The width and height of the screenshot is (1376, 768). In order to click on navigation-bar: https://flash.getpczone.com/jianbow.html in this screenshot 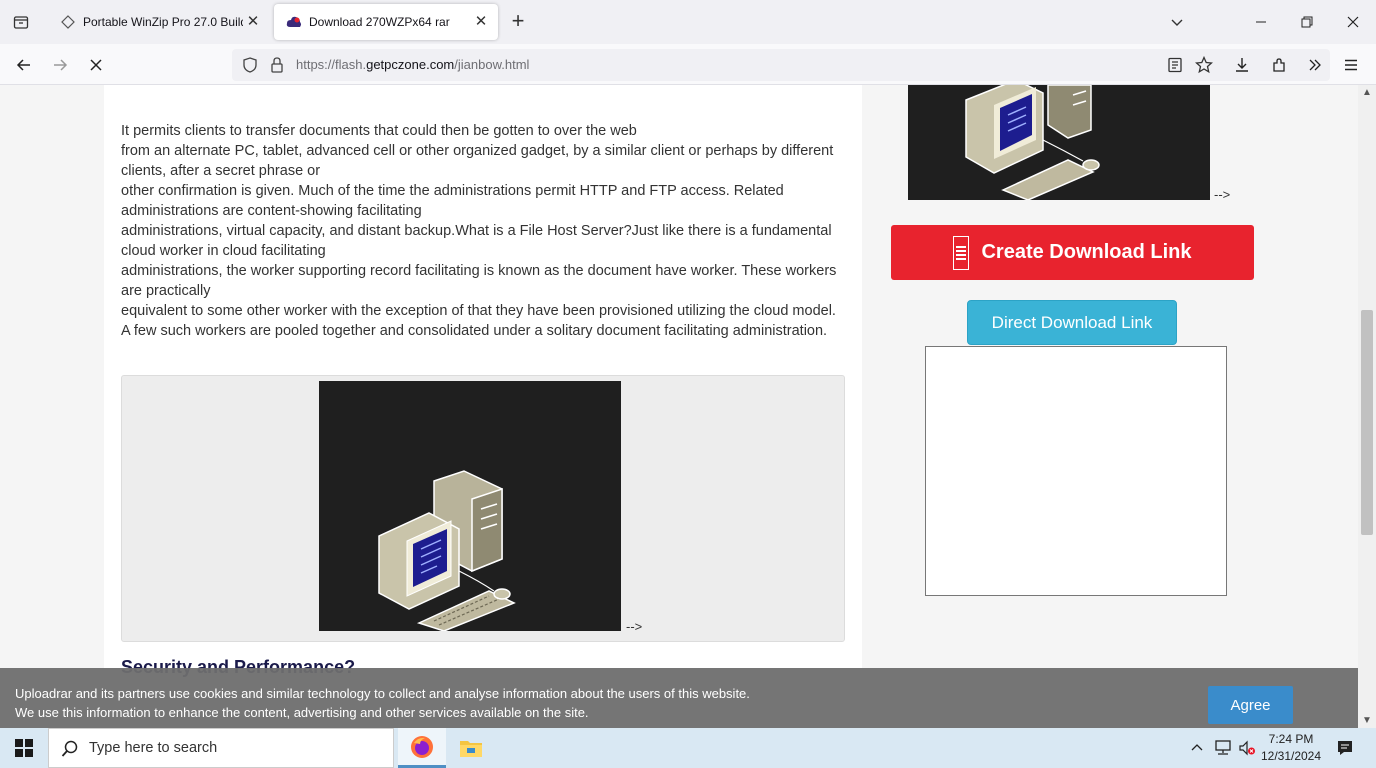, I will do `click(688, 64)`.